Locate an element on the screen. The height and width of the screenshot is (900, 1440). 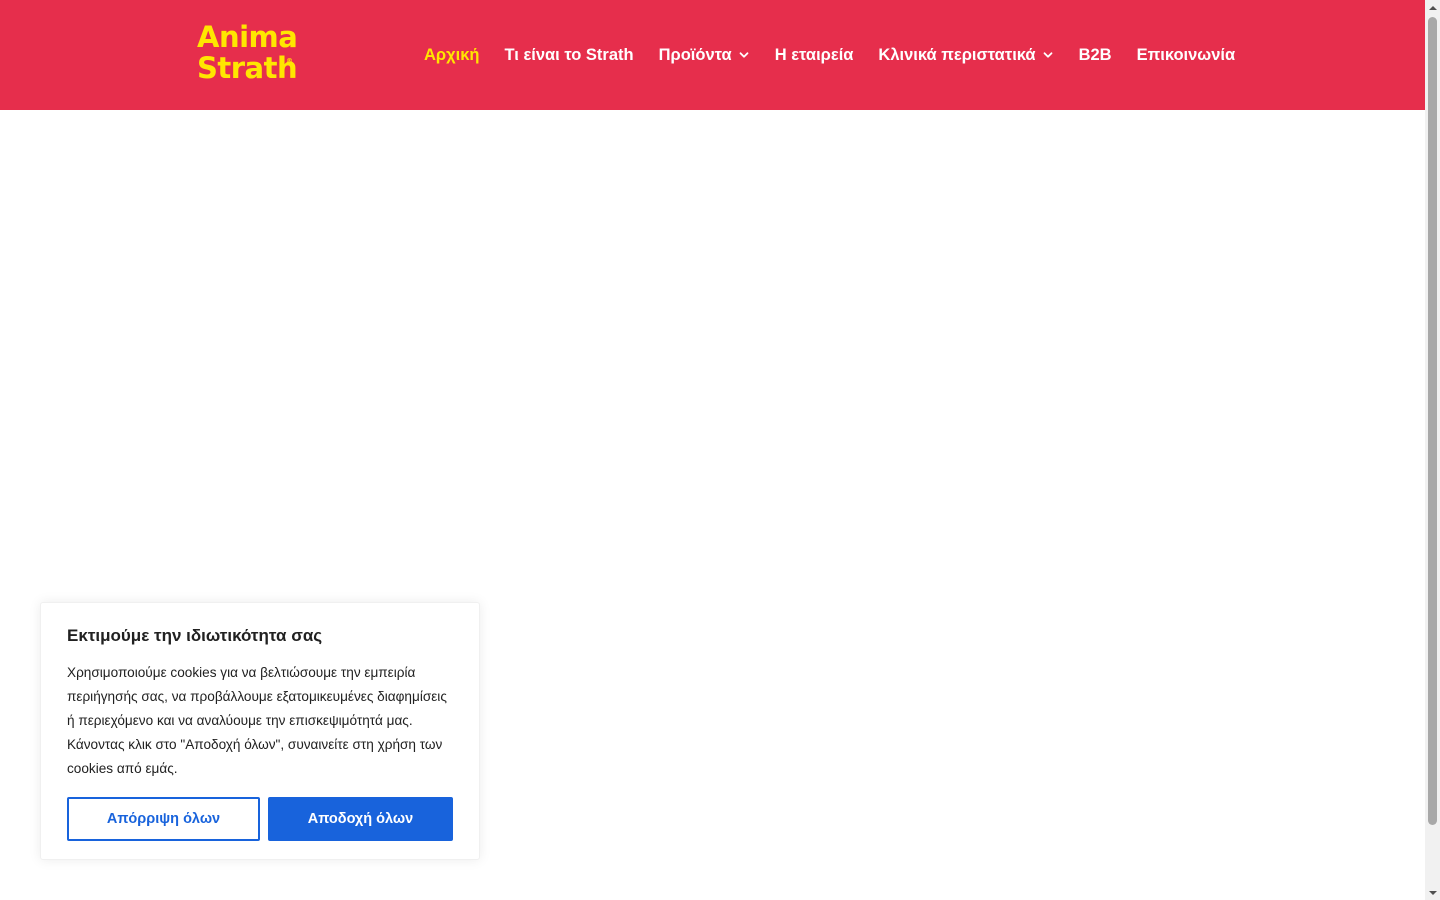
nav-item-label: Επικοινωνία is located at coordinates (1186, 55).